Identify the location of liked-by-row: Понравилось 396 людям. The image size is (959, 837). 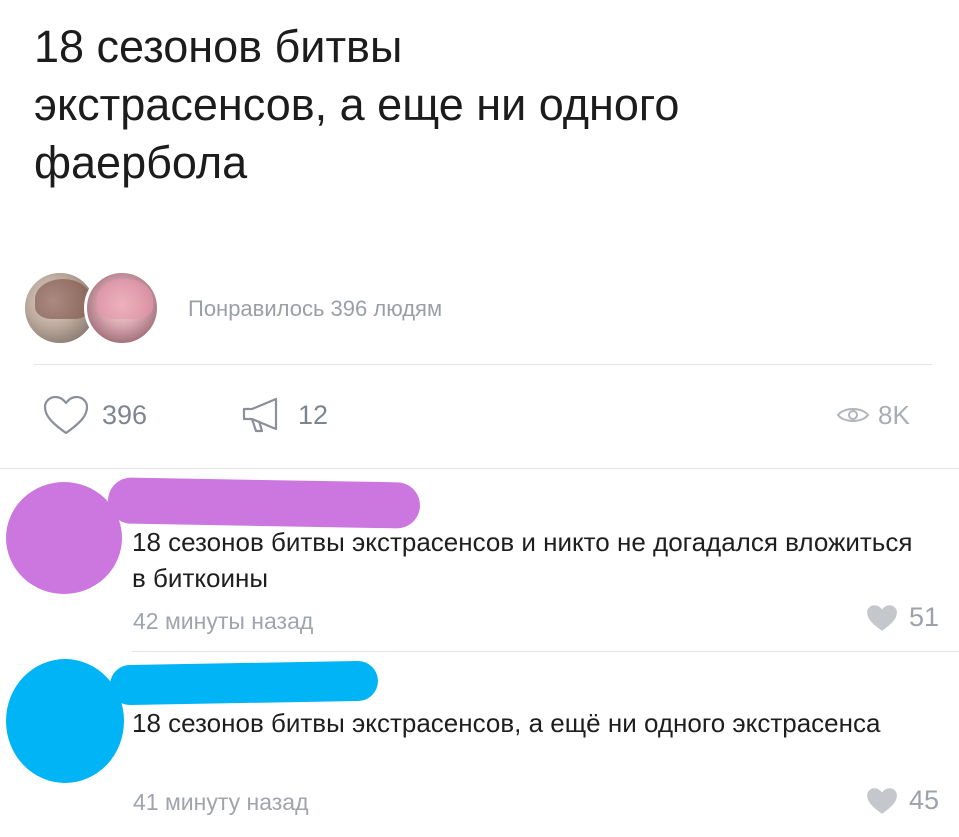
(472, 310).